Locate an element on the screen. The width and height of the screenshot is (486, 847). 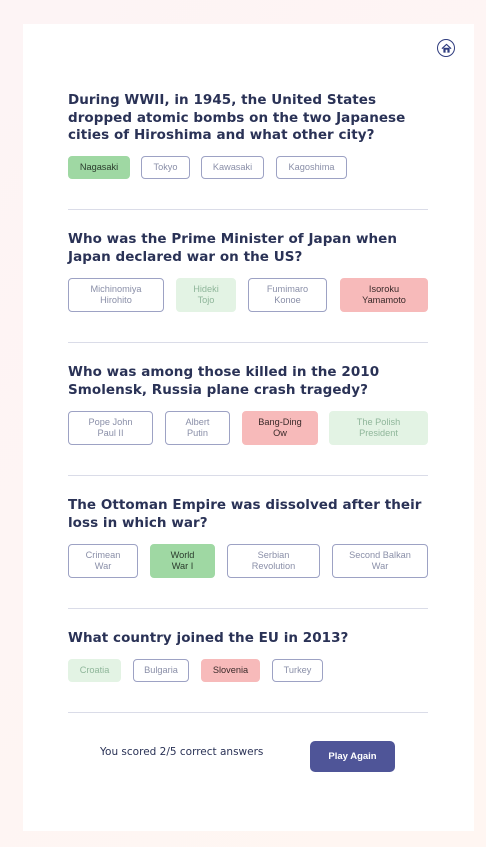
answer-option: Nagasaki is located at coordinates (99, 167).